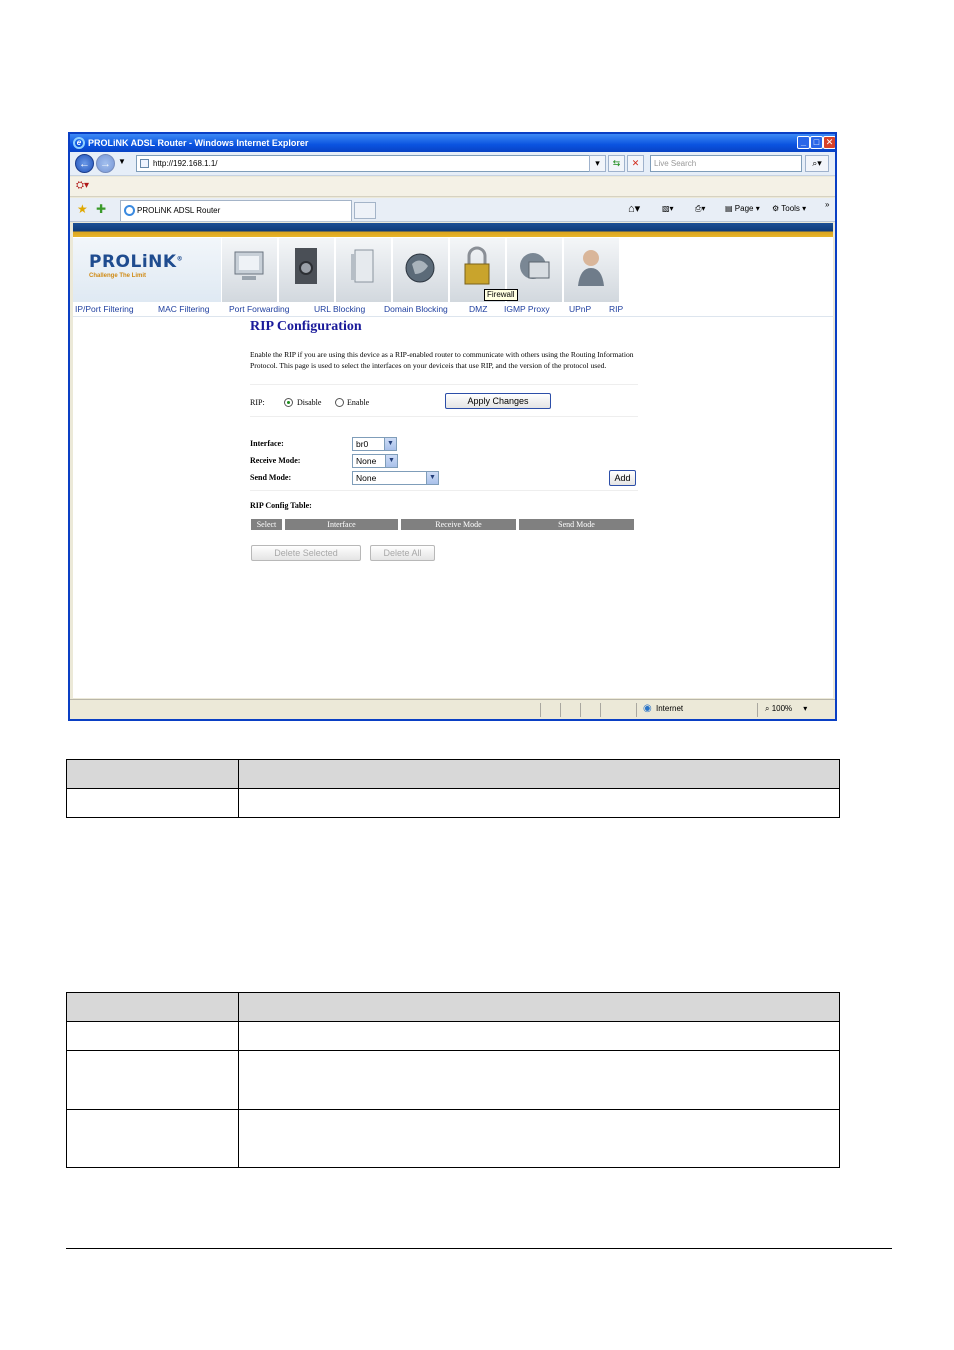  Describe the element at coordinates (105, 163) in the screenshot. I see `forward-button: →` at that location.